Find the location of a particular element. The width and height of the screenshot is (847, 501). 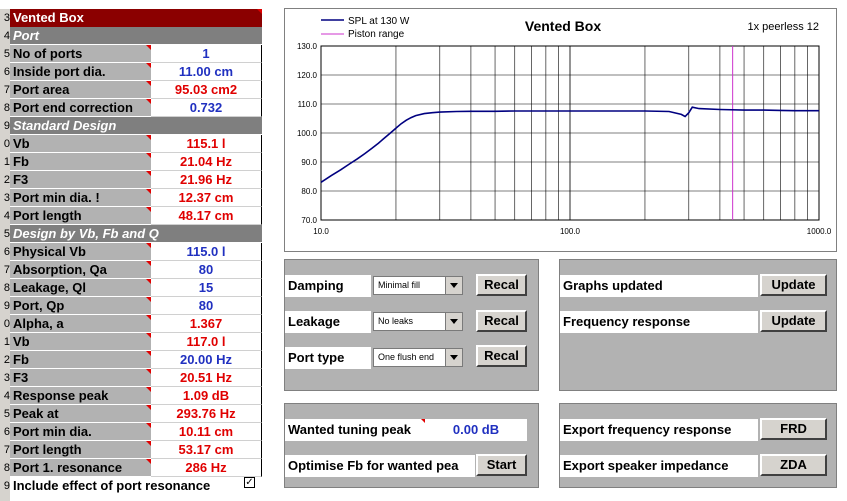

comment-marker is located at coordinates (259, 11).